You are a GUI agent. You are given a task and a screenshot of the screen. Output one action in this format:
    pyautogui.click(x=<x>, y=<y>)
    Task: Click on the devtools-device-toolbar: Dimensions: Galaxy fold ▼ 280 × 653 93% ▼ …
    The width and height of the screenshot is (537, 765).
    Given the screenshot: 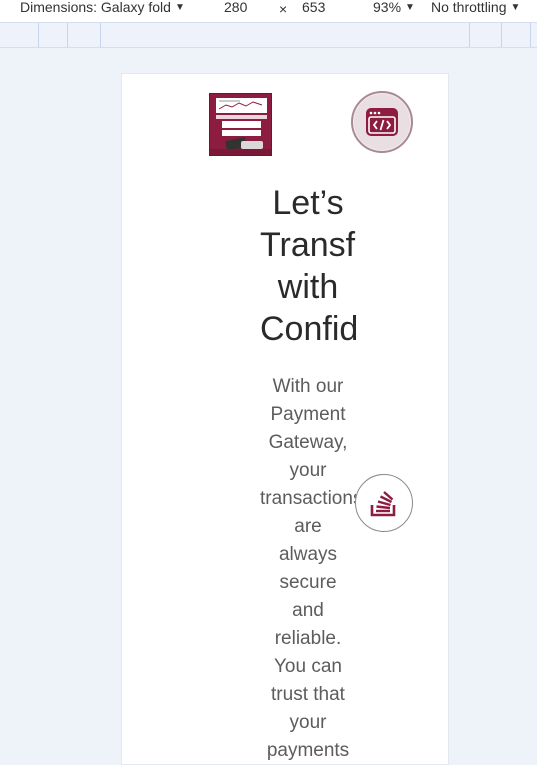 What is the action you would take?
    pyautogui.click(x=268, y=11)
    